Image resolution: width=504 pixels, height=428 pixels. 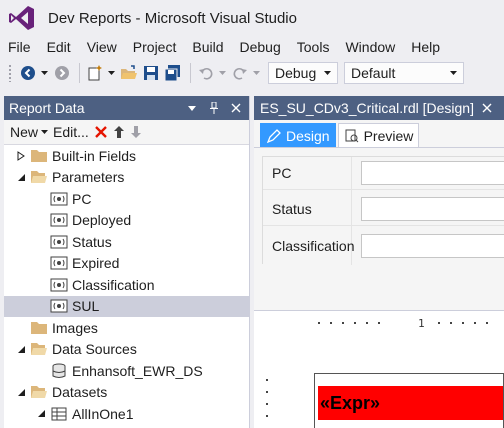 What do you see at coordinates (59, 47) in the screenshot?
I see `menu-edit: Edit` at bounding box center [59, 47].